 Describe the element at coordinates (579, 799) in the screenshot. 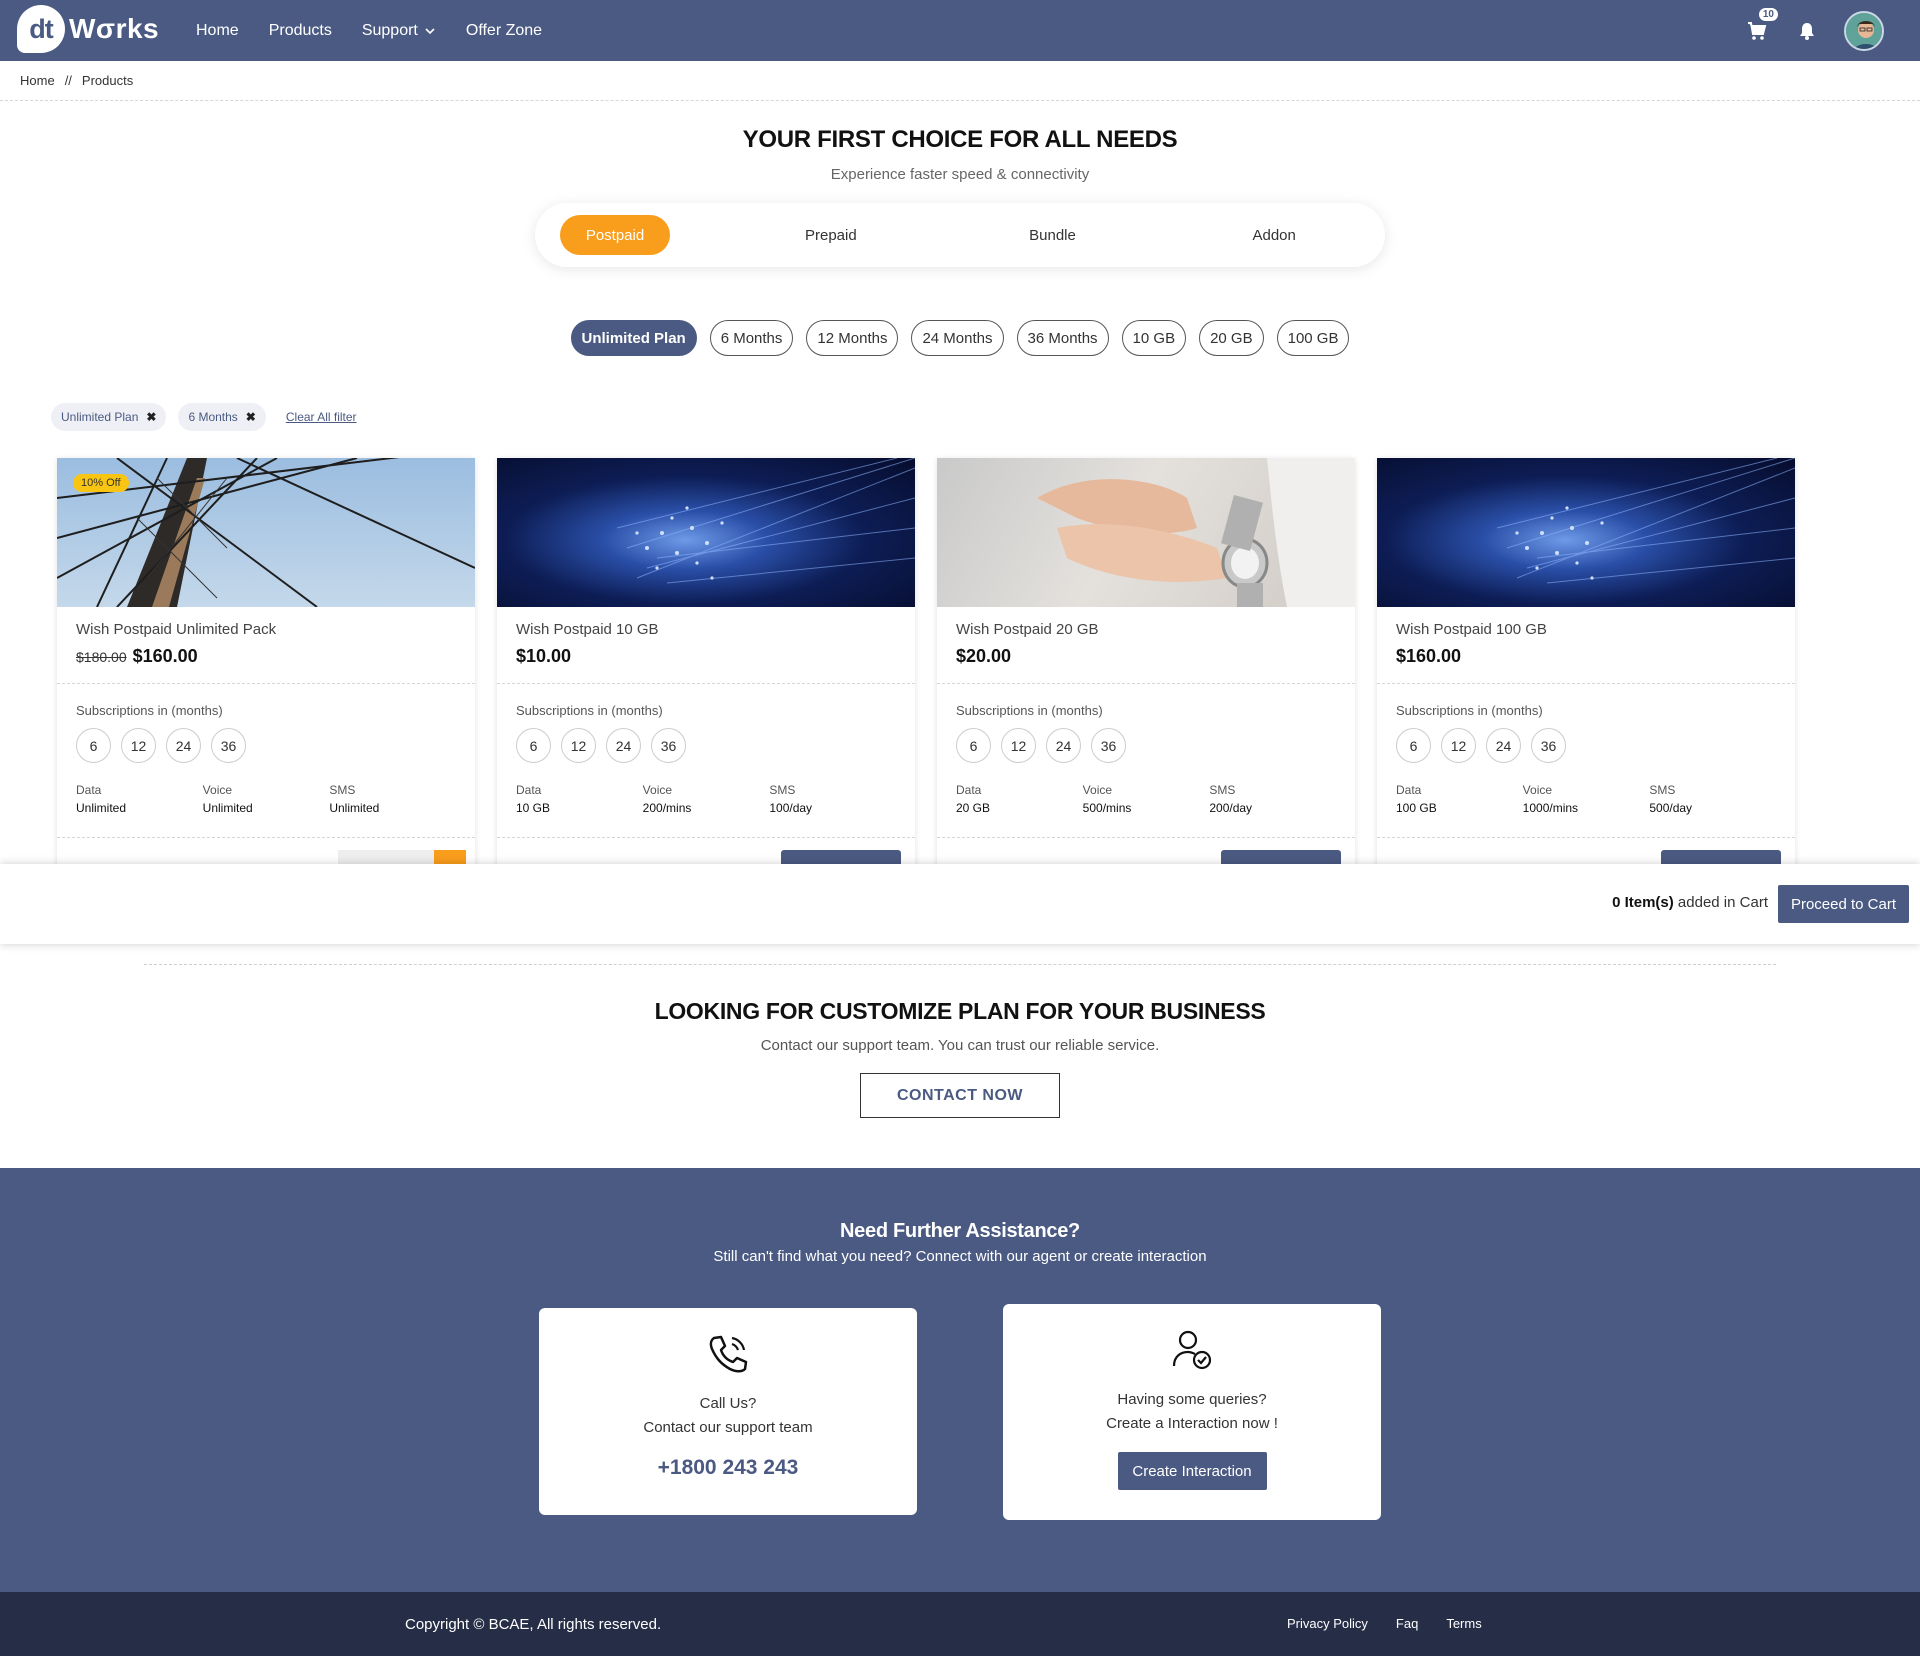

I see `spec-data: Data 10 GB` at that location.